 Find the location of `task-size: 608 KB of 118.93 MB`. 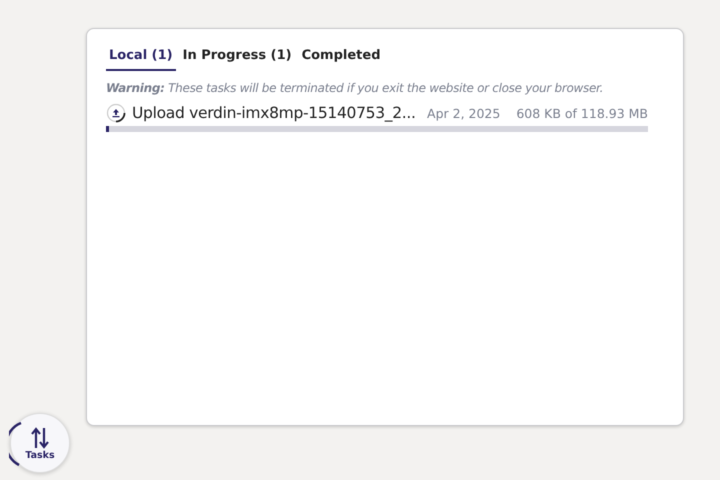

task-size: 608 KB of 118.93 MB is located at coordinates (582, 113).